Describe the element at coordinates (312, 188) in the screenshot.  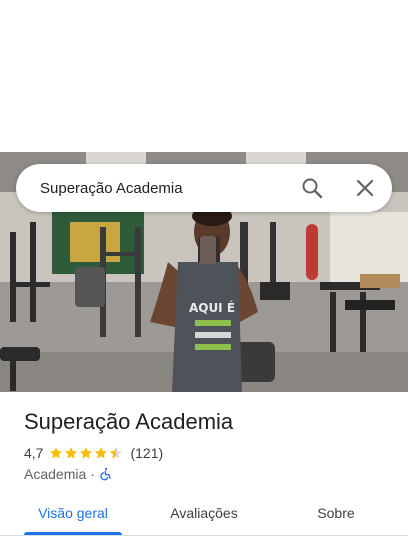
I see `search-icon` at that location.